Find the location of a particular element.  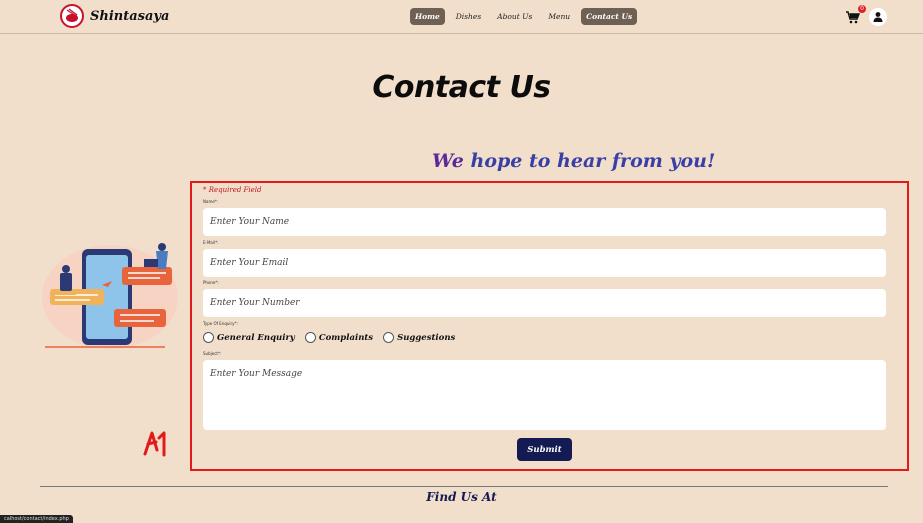

nav-home: Home is located at coordinates (427, 16).